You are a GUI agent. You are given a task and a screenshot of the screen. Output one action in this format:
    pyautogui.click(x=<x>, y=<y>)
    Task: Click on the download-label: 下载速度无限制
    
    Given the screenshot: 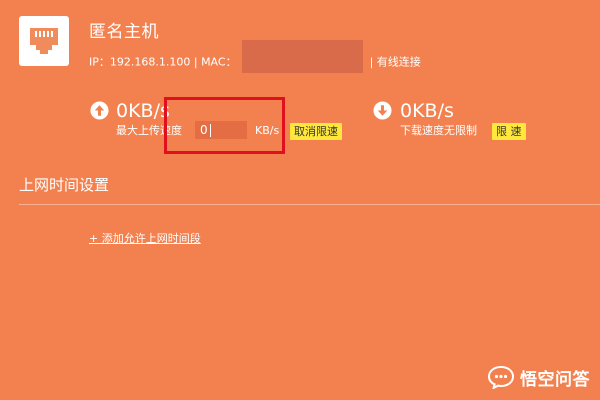 What is the action you would take?
    pyautogui.click(x=438, y=130)
    